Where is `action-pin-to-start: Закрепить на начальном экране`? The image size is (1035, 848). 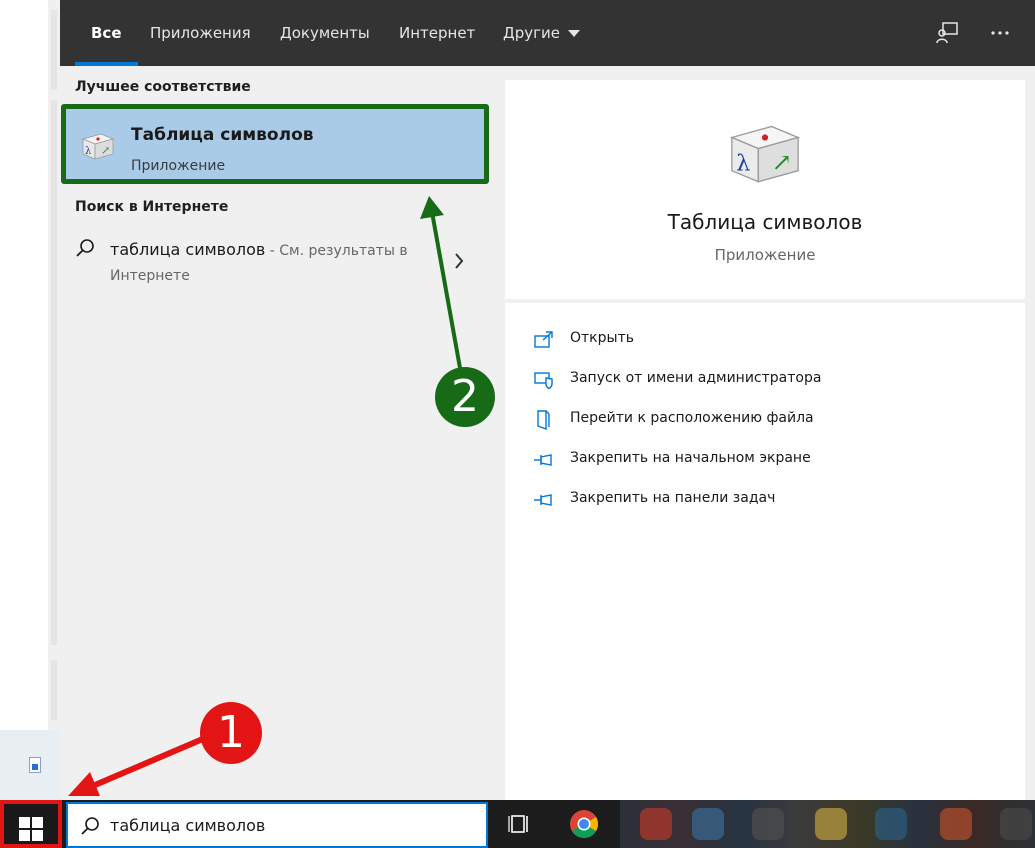
action-pin-to-start: Закрепить на начальном экране is located at coordinates (773, 460).